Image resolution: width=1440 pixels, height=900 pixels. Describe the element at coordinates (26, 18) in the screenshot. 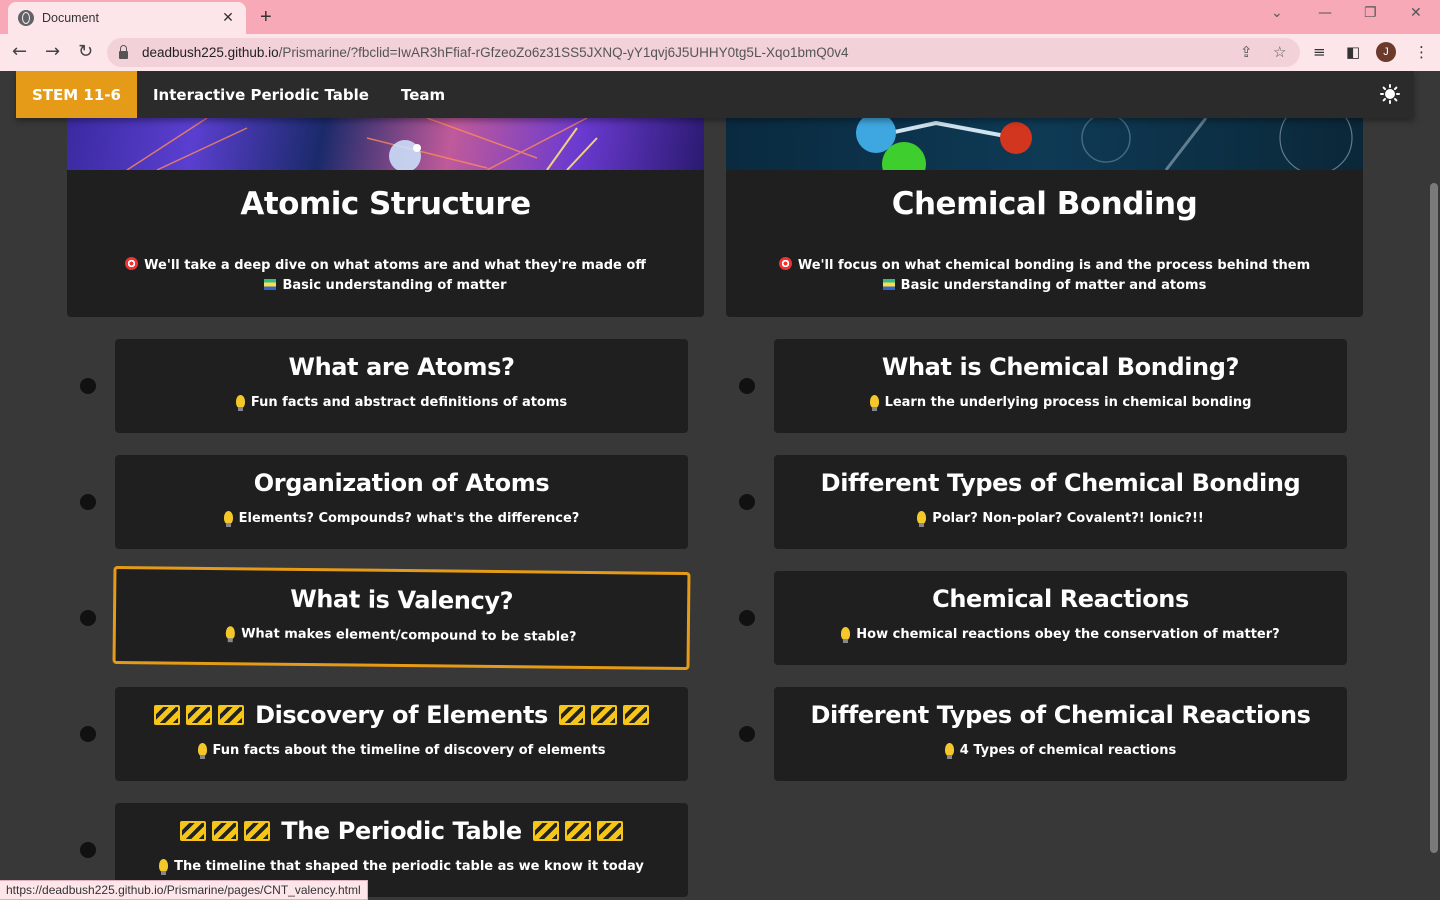

I see `globe-icon` at that location.